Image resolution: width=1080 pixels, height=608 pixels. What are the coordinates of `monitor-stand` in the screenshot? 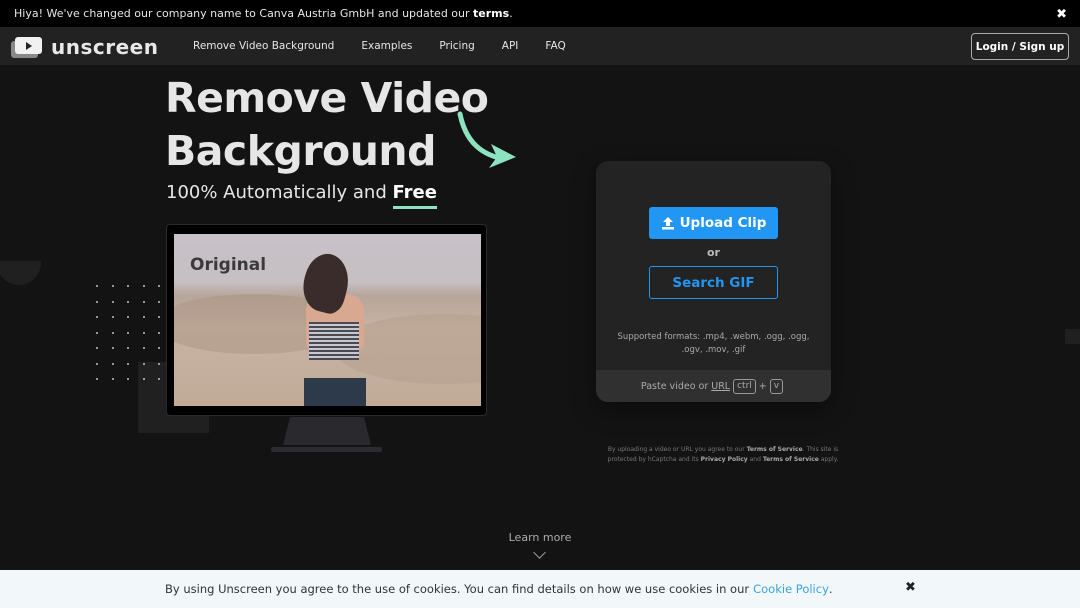 It's located at (327, 431).